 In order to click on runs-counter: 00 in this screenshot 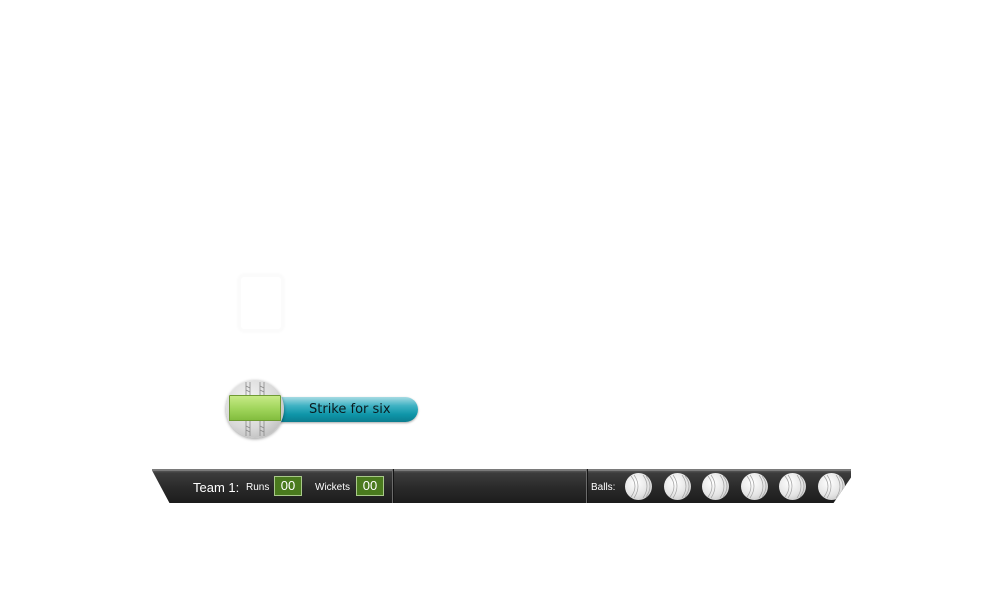, I will do `click(288, 486)`.